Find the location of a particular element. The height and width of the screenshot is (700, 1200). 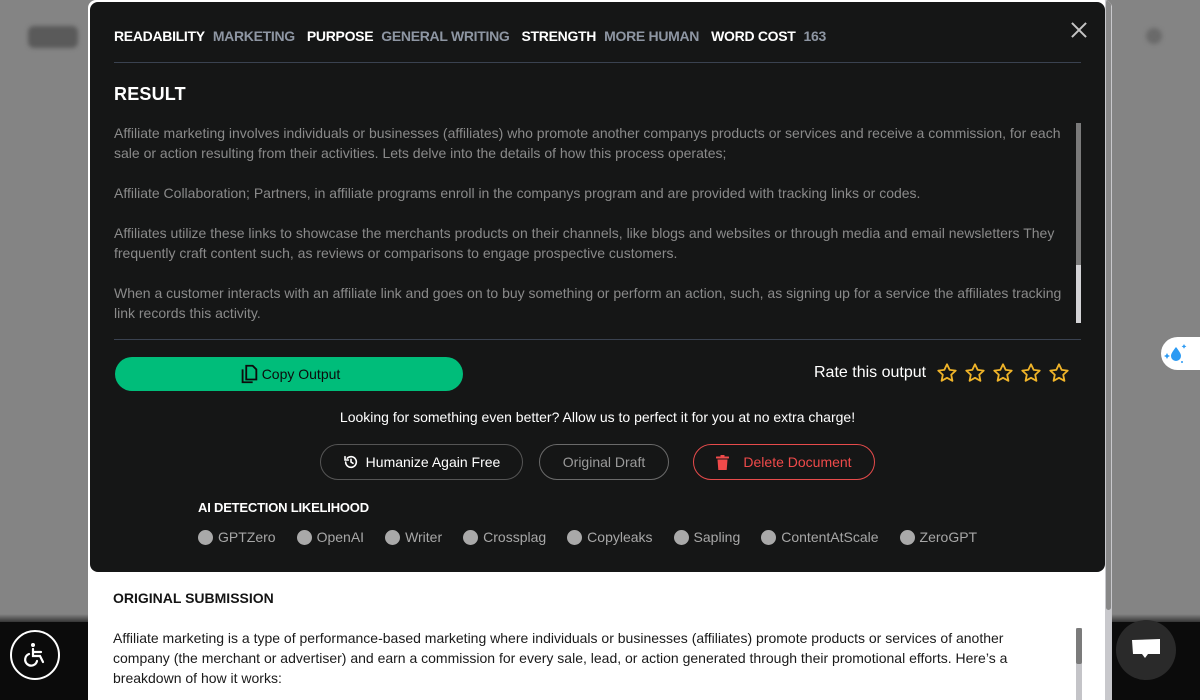

detector-name: OpenAI is located at coordinates (340, 537).